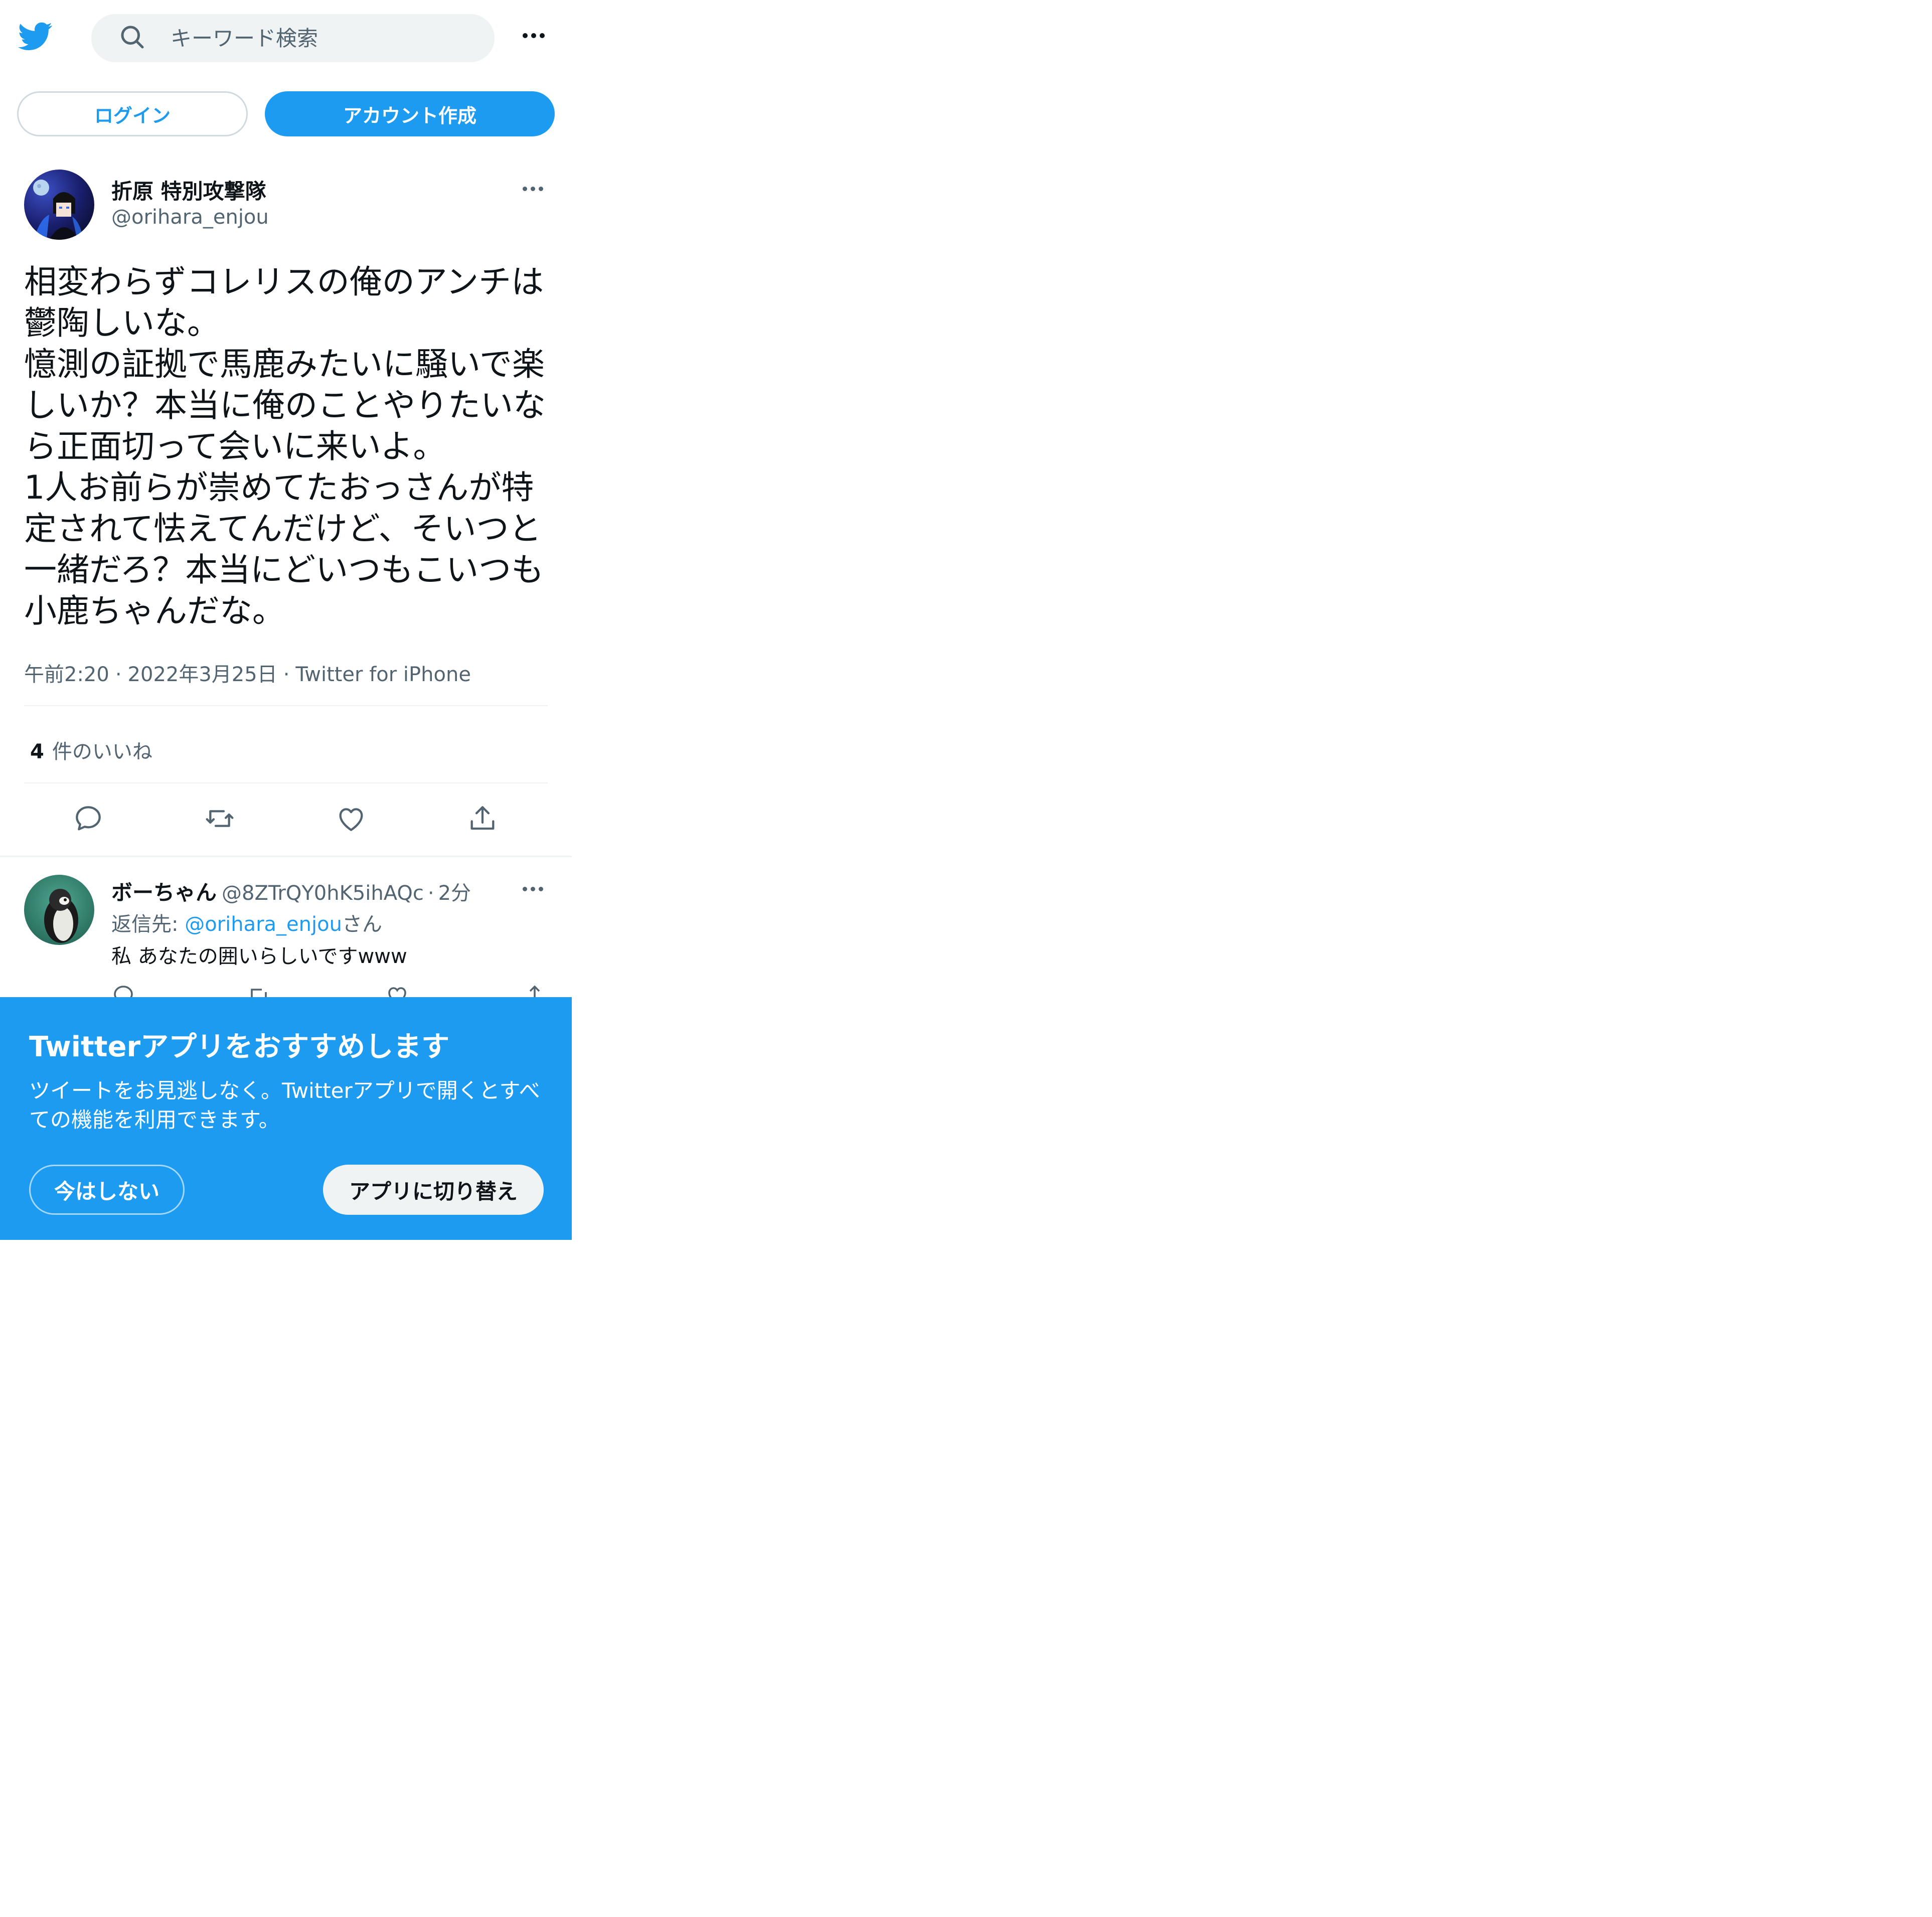  What do you see at coordinates (433, 1190) in the screenshot?
I see `switch-to-app-button: アプリに切り替え` at bounding box center [433, 1190].